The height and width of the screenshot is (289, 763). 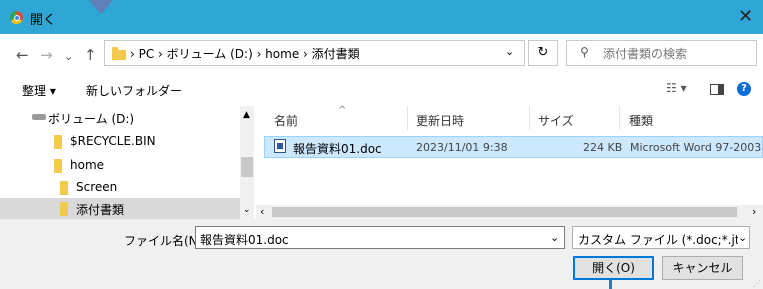 I want to click on open-button: 開く(O), so click(x=613, y=268).